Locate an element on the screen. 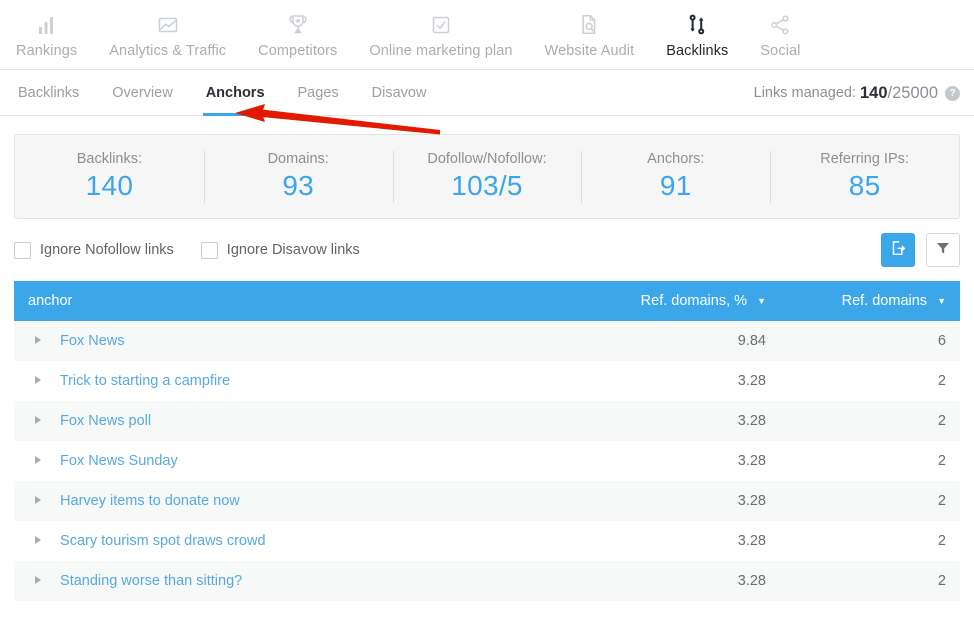  cell-anchor: Fox News Sunday is located at coordinates (307, 461).